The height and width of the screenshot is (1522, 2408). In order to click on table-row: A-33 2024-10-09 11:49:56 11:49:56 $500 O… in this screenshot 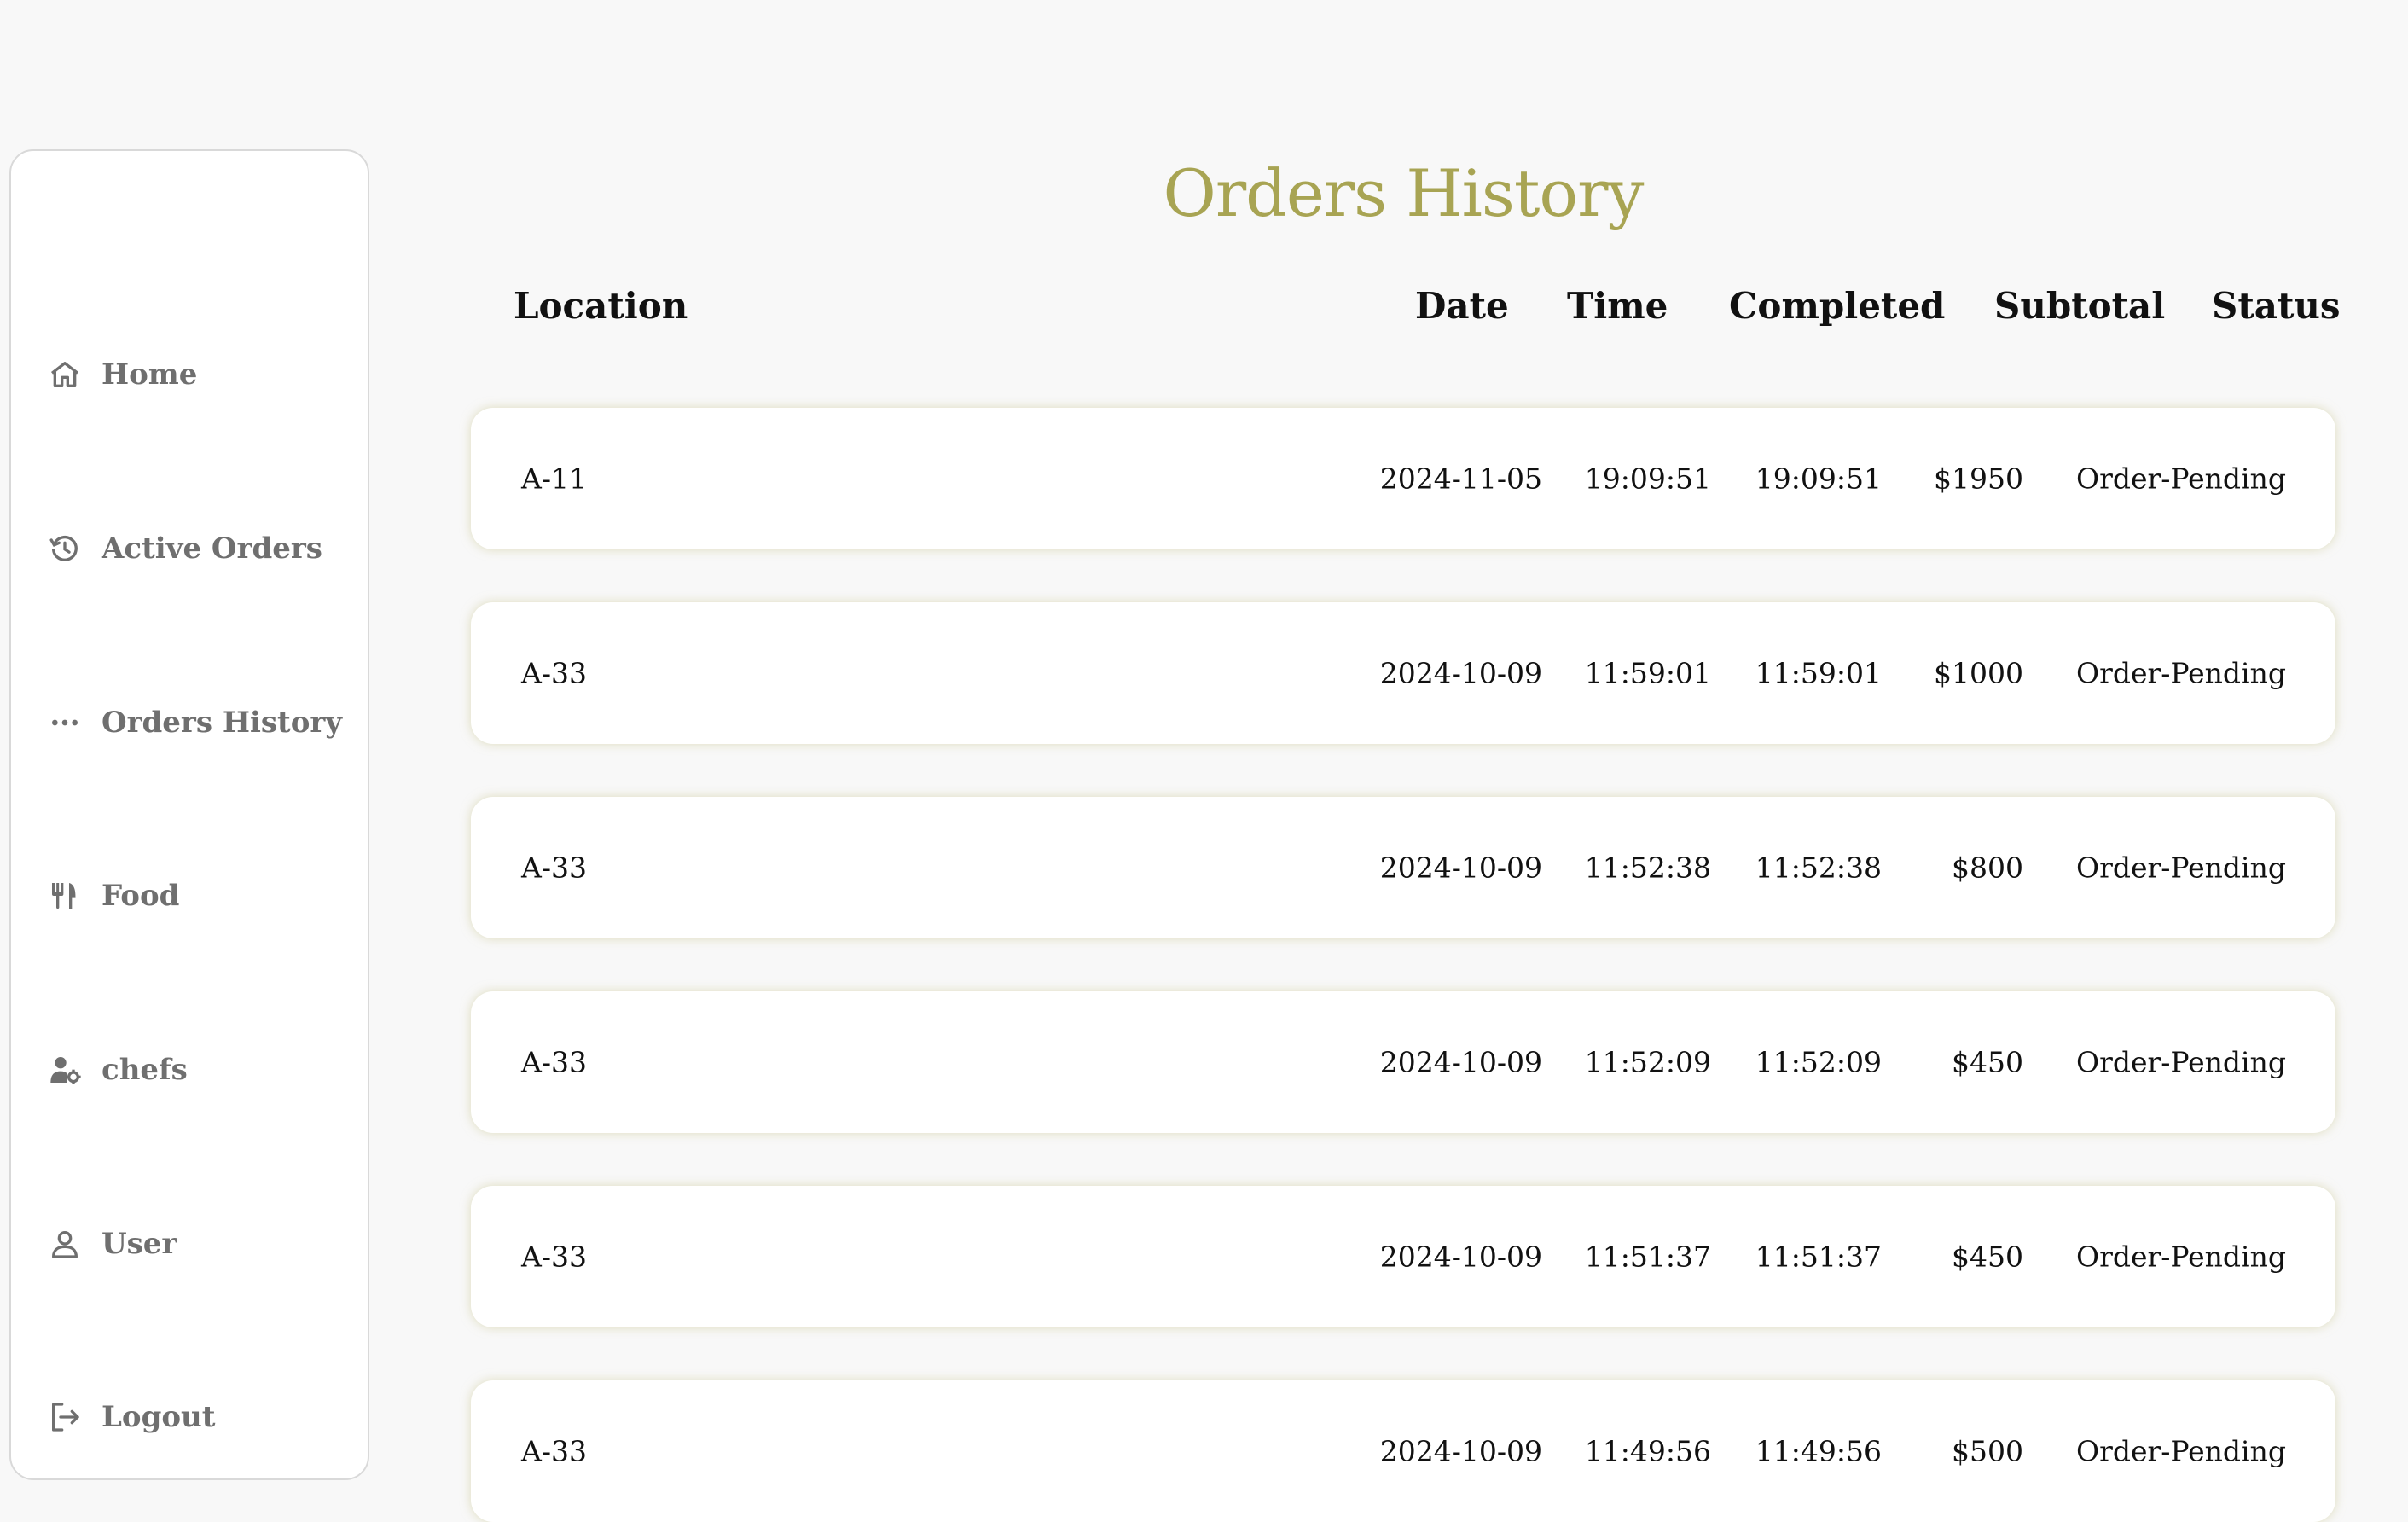, I will do `click(1403, 1451)`.